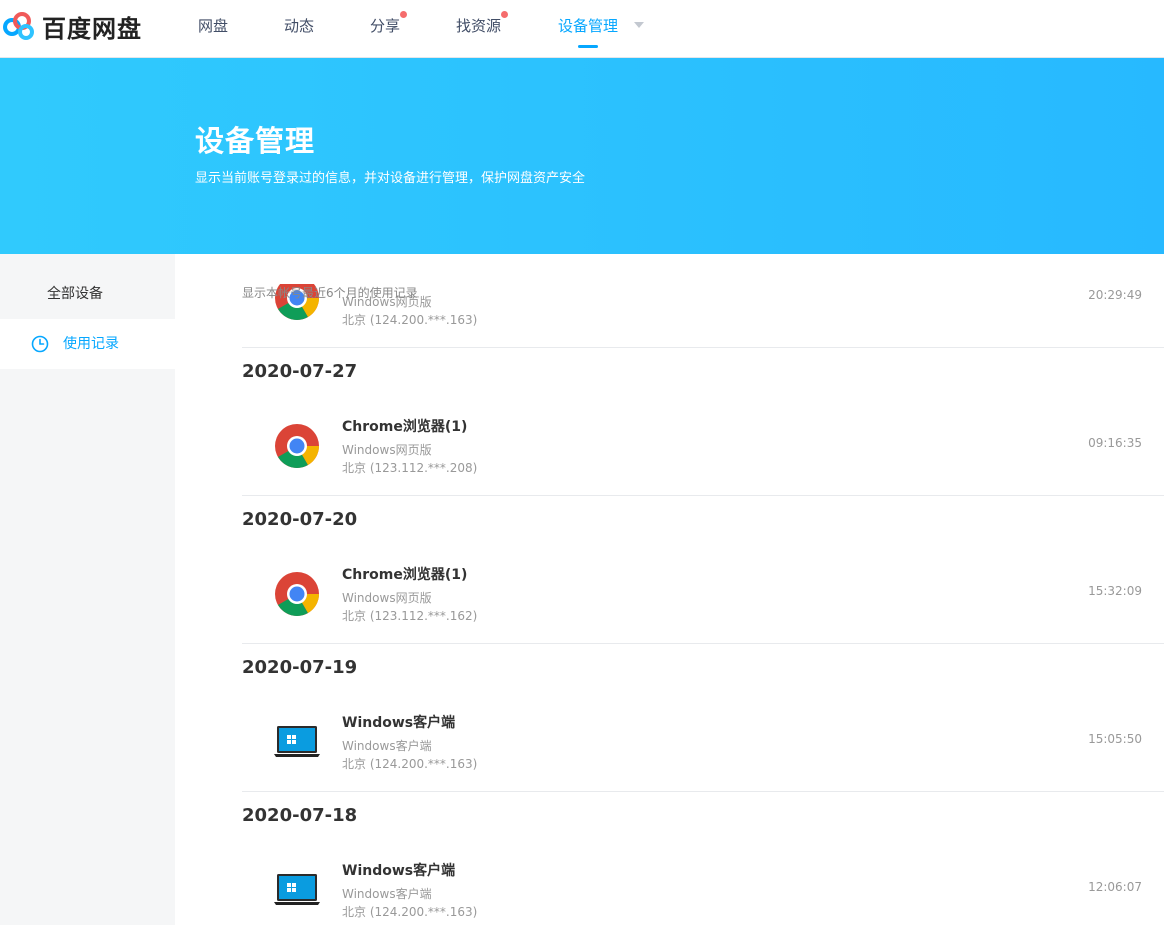  What do you see at coordinates (1115, 295) in the screenshot?
I see `entry-time: 20:29:49` at bounding box center [1115, 295].